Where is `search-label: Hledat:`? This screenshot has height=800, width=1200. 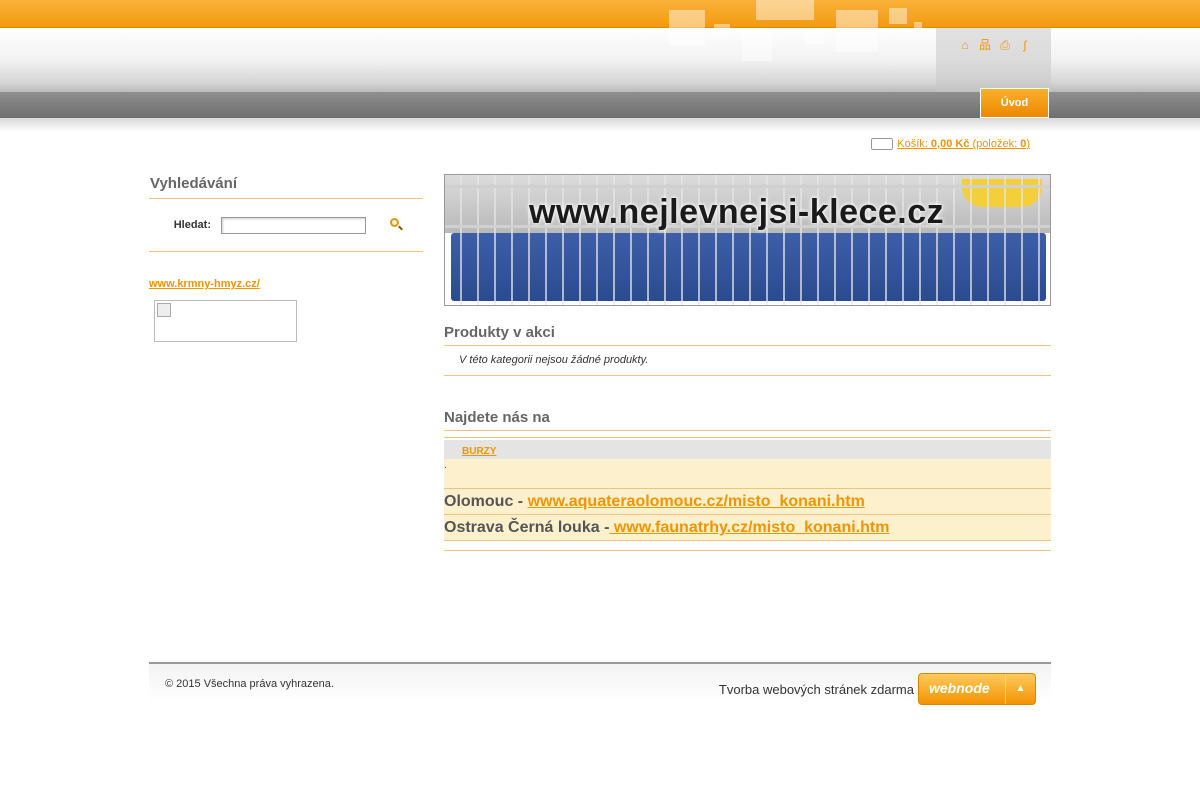 search-label: Hledat: is located at coordinates (192, 225).